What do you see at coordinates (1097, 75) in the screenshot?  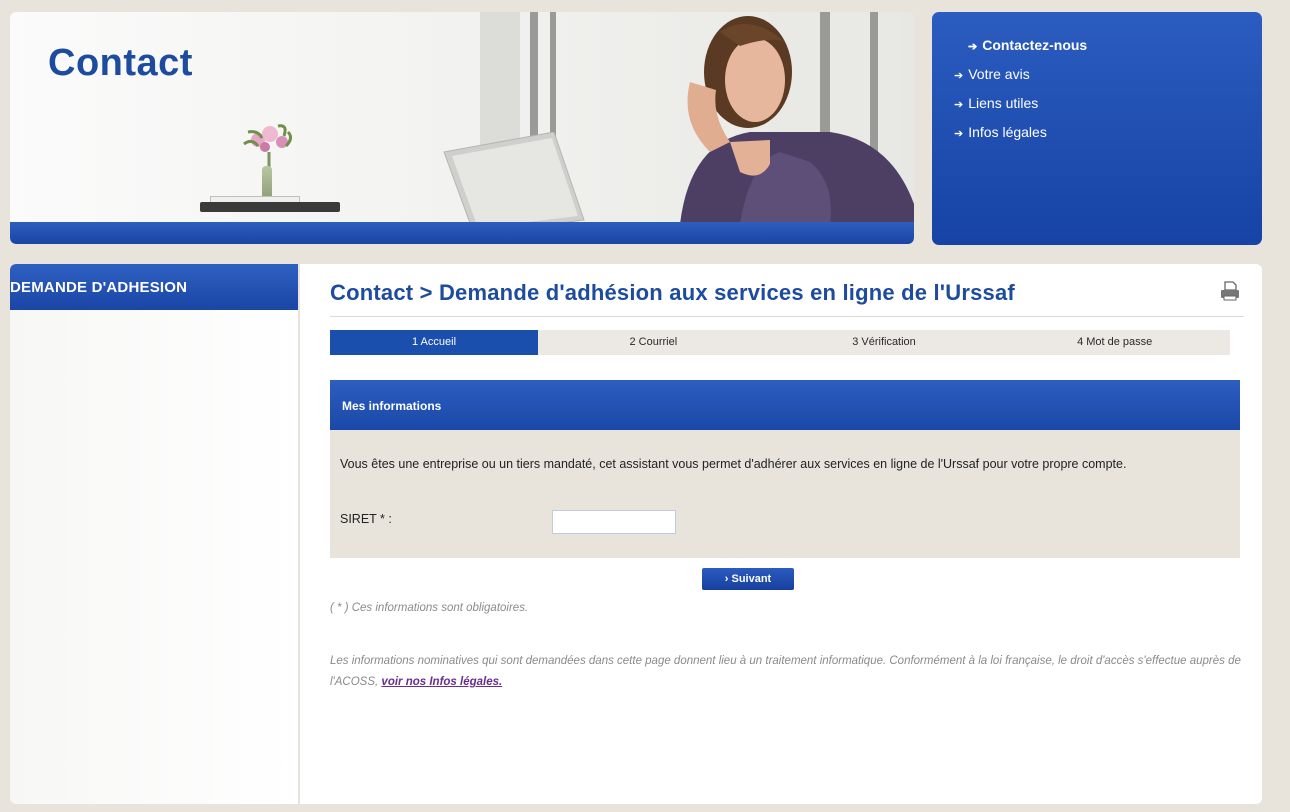 I see `nav-link-votre-avis: ➔ Votre avis` at bounding box center [1097, 75].